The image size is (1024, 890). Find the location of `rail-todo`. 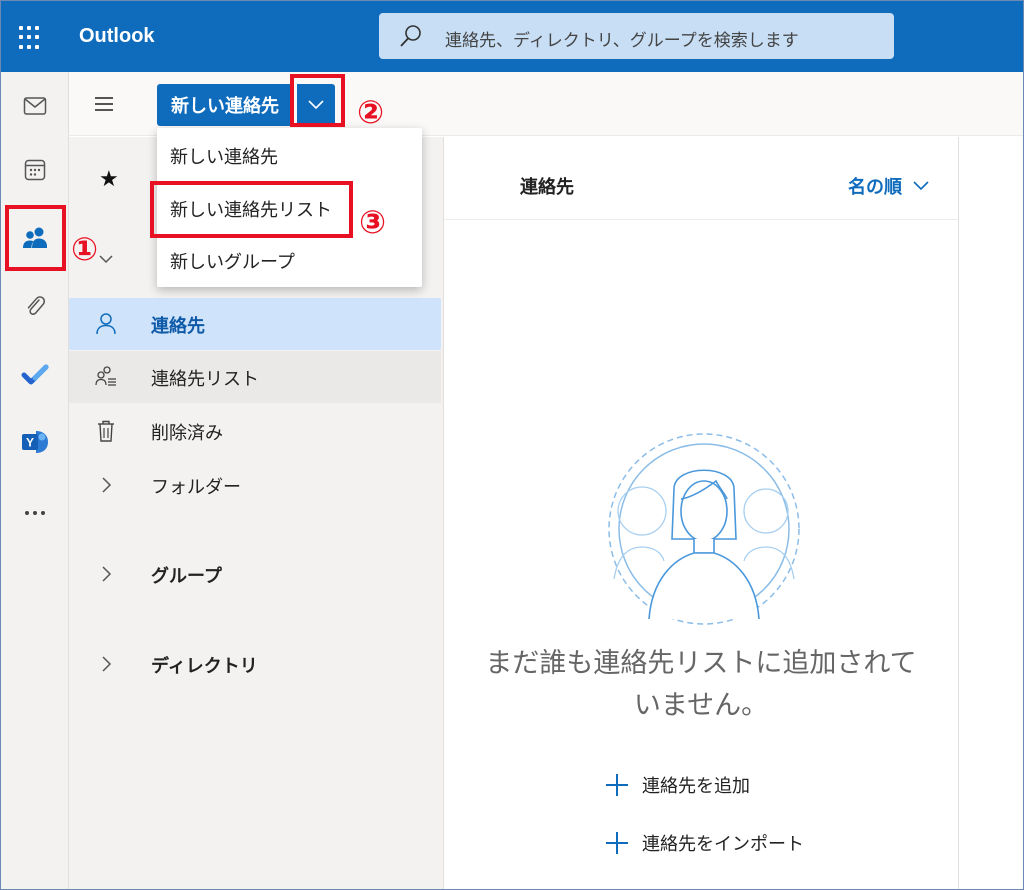

rail-todo is located at coordinates (35, 375).